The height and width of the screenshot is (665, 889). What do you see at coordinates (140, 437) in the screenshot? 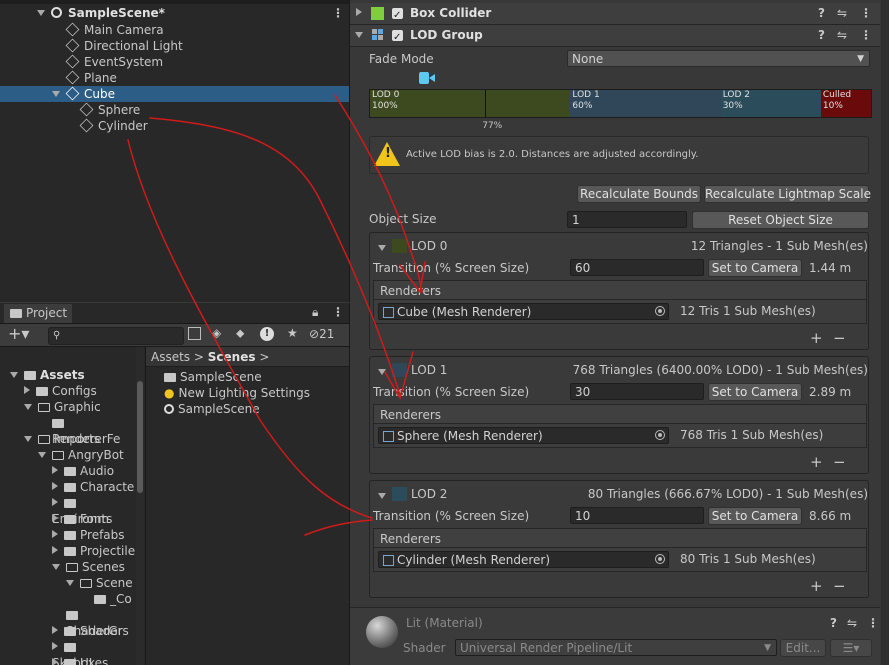
I see `tree-scrollbar-thumb` at bounding box center [140, 437].